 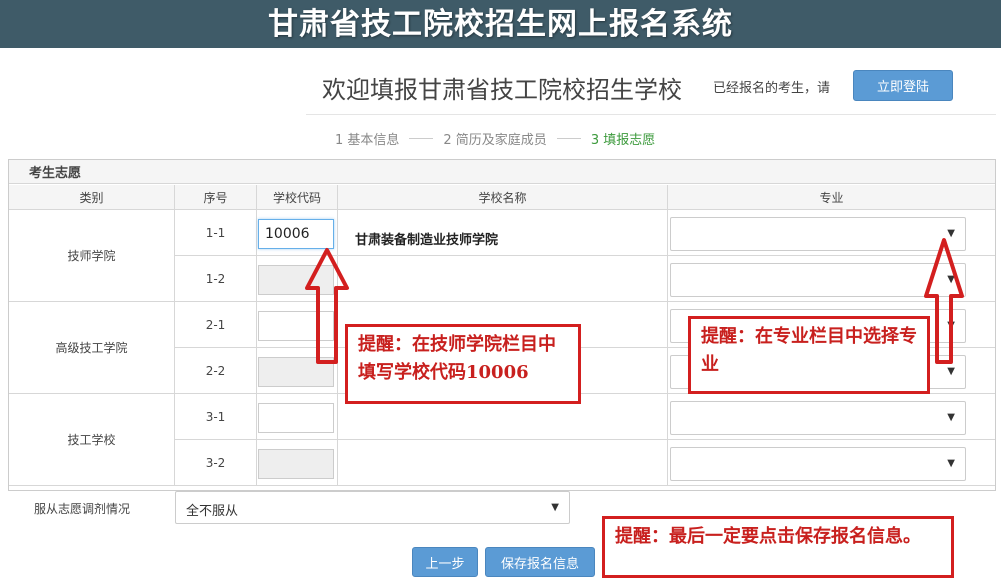 What do you see at coordinates (944, 301) in the screenshot?
I see `arrow-up-major-icon` at bounding box center [944, 301].